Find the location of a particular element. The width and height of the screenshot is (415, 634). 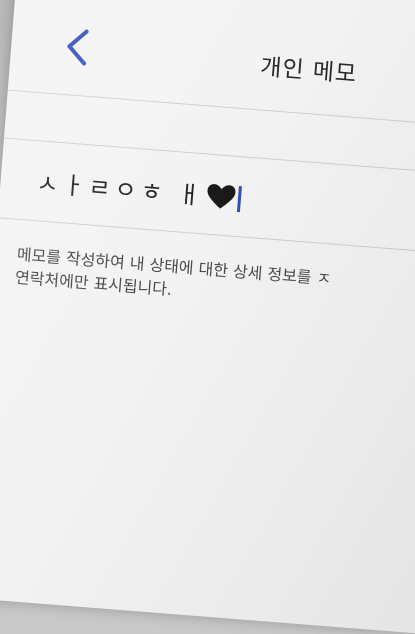

memo-hint: 메모를 작성하여 내 상태에 대한 상세 정보를 ㅈ 연락처에만 표시됩니다. is located at coordinates (214, 282).